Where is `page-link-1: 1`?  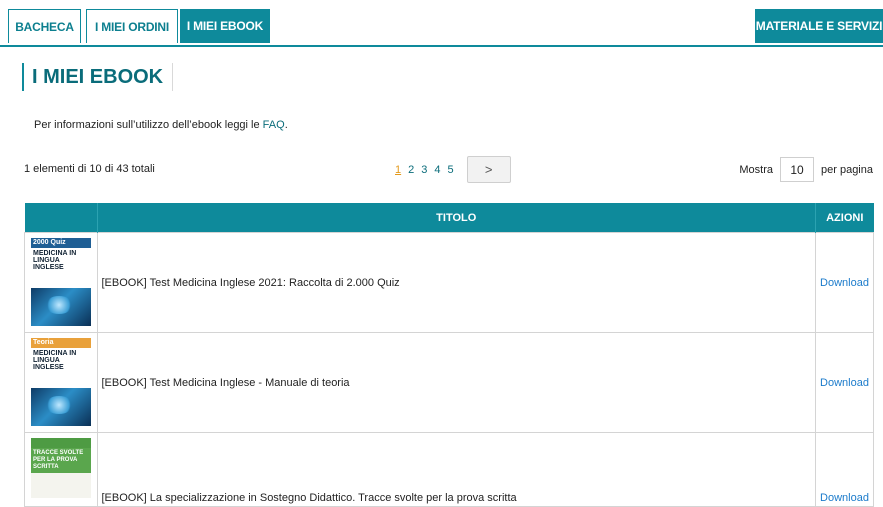
page-link-1: 1 is located at coordinates (398, 170).